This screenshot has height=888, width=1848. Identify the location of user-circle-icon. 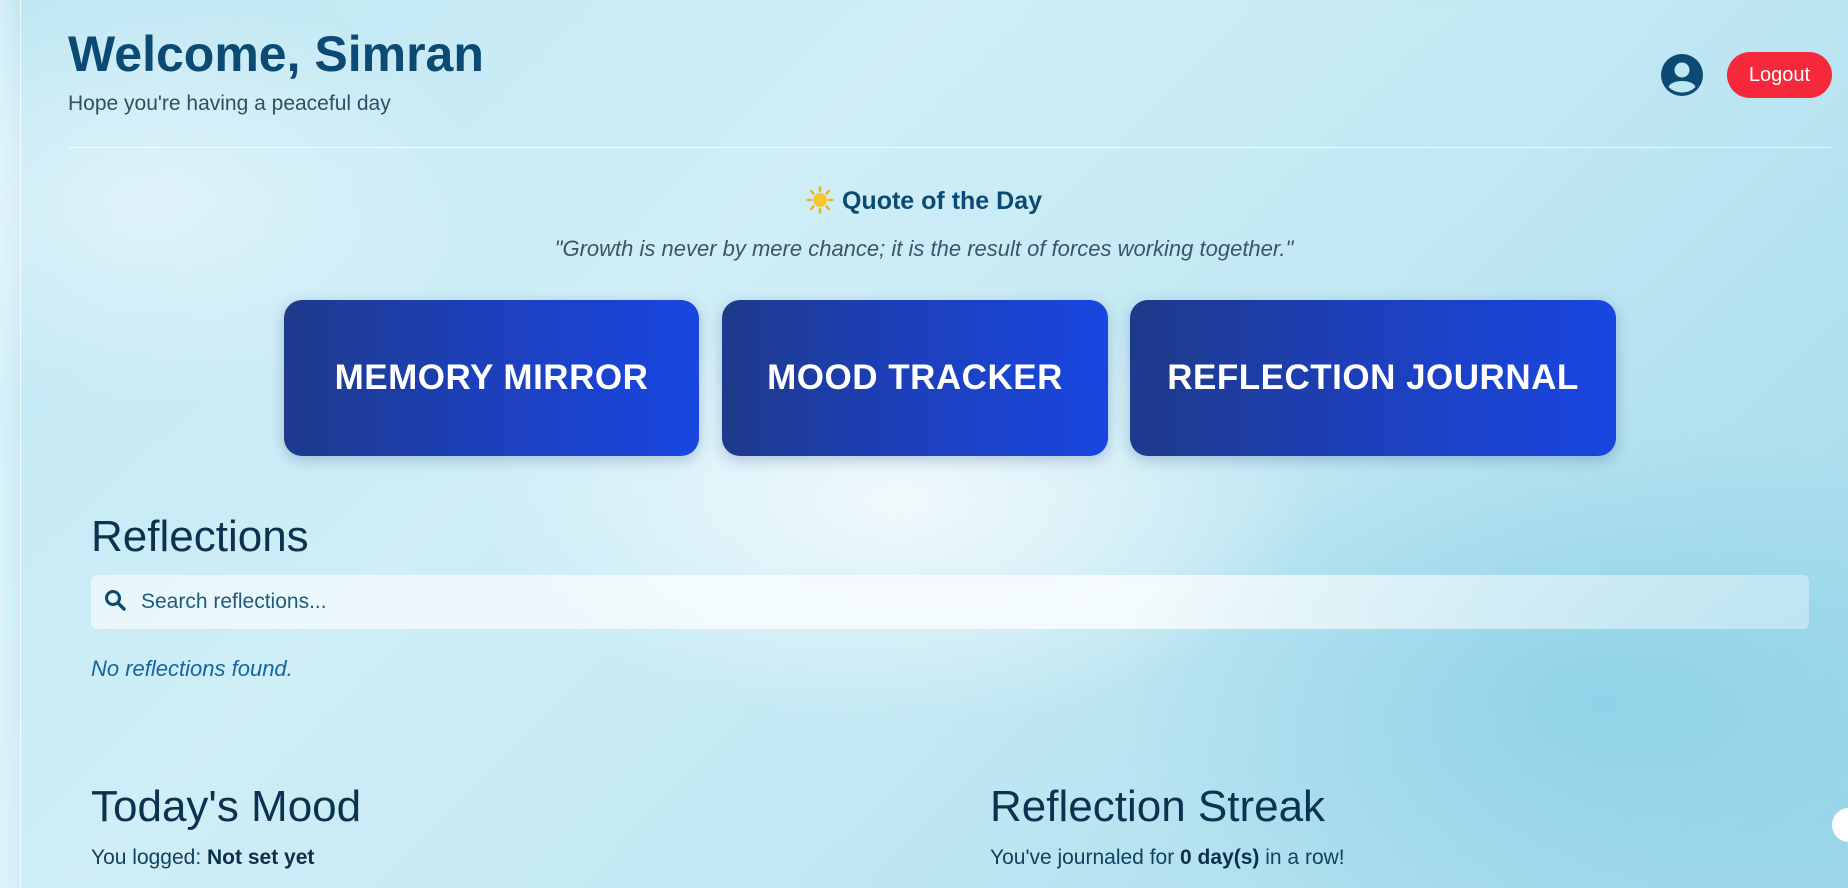
(1681, 75).